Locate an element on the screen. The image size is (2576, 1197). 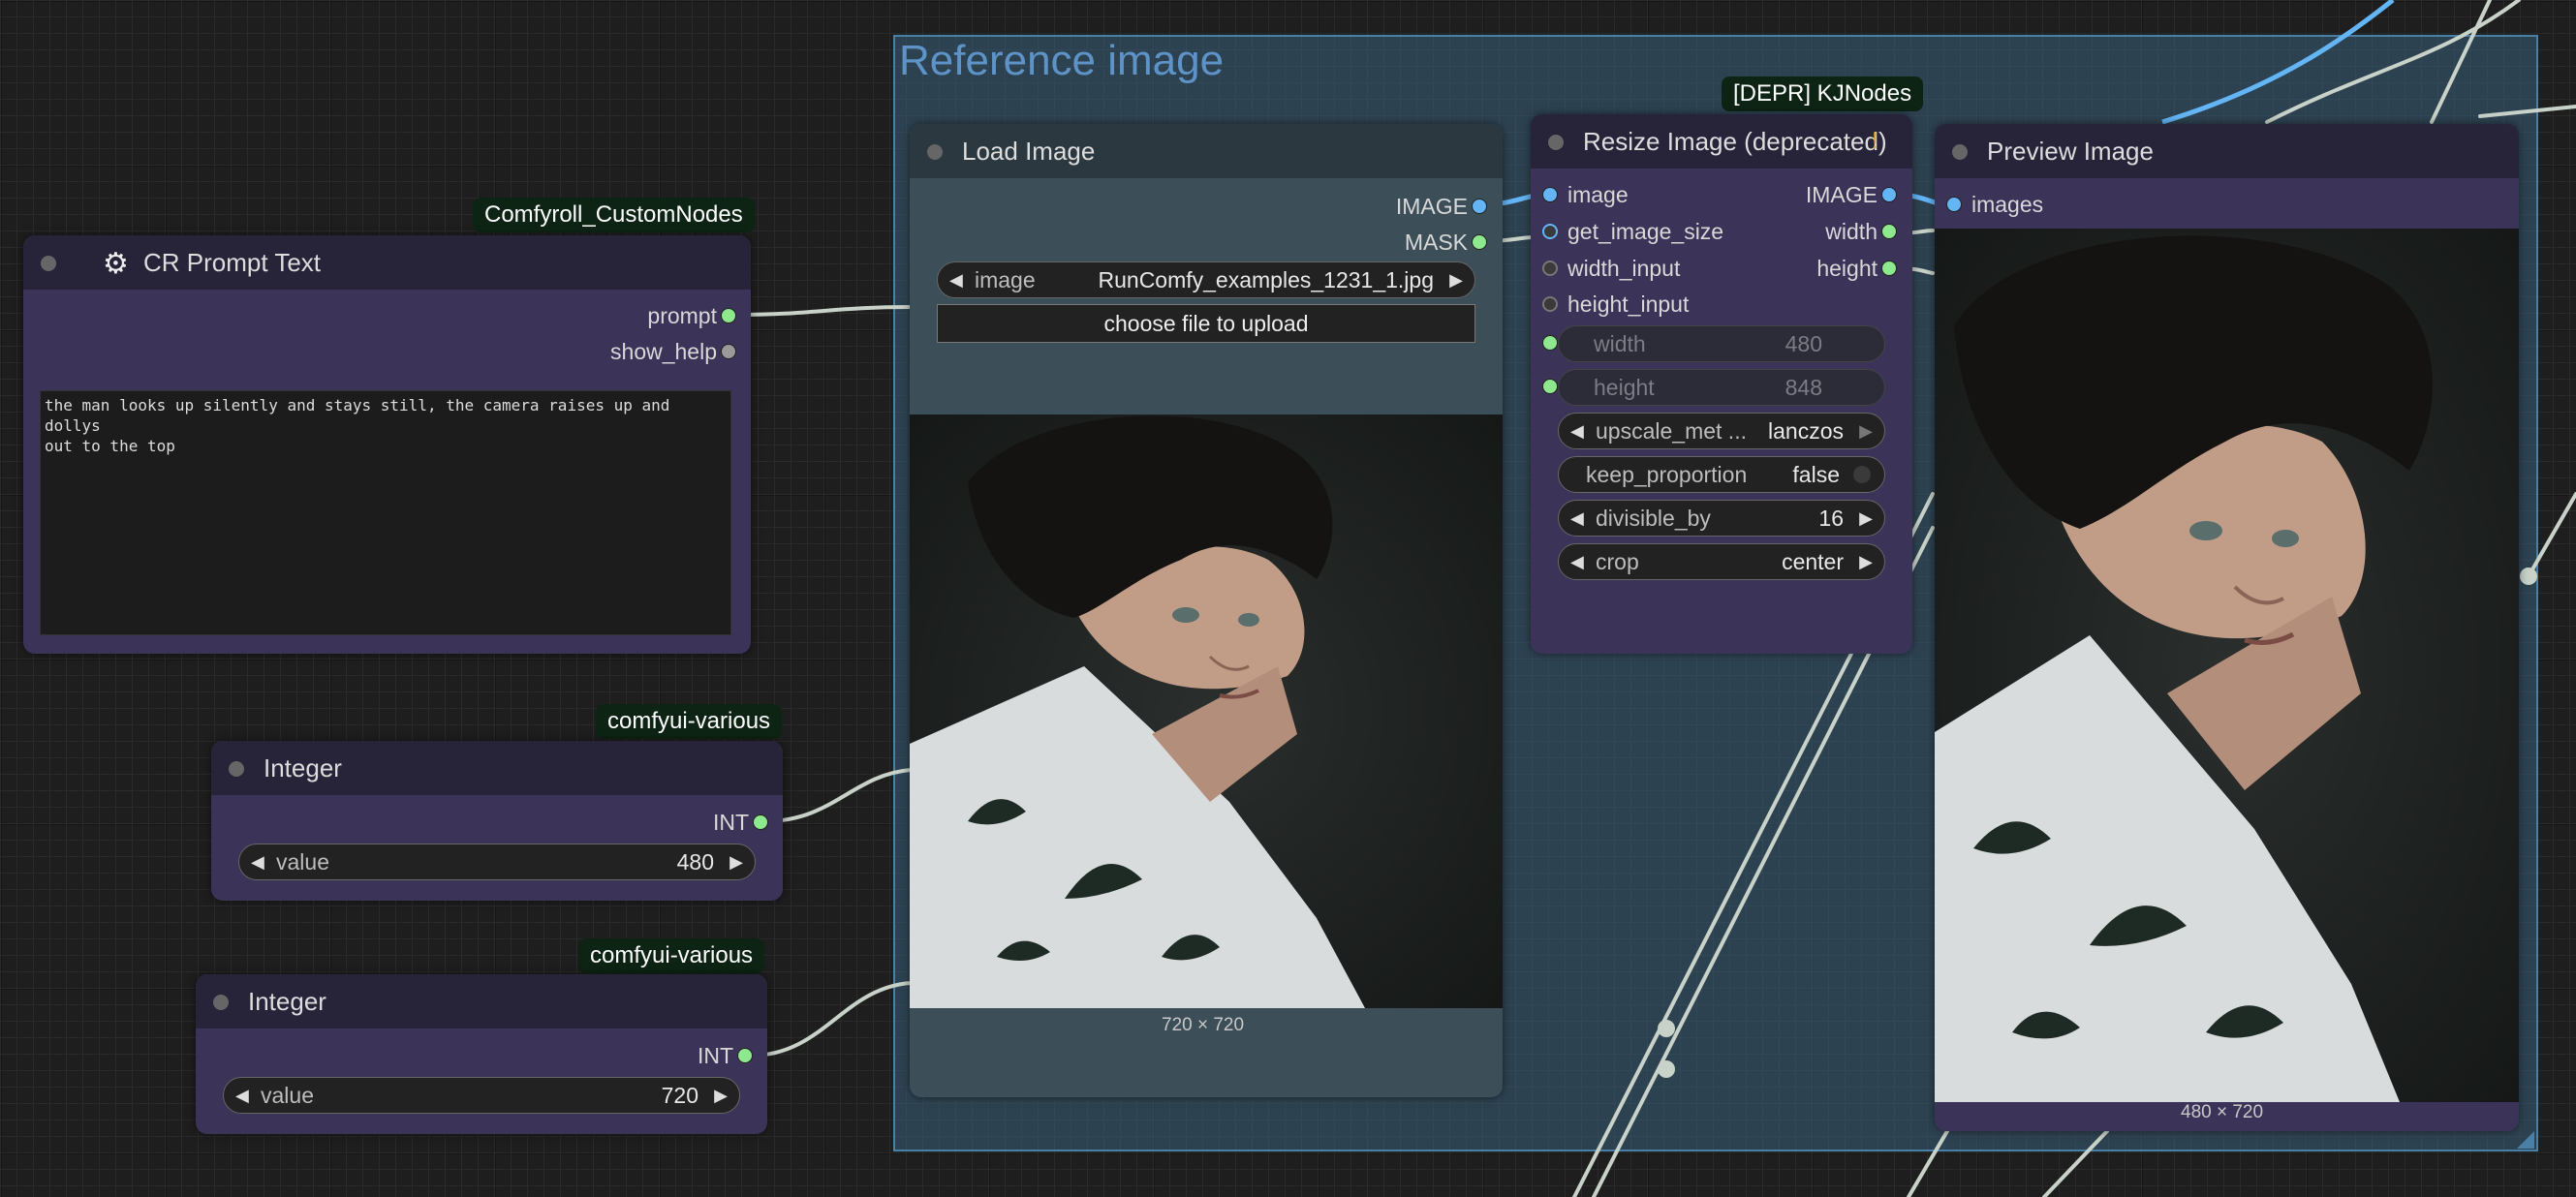
widget-label: crop is located at coordinates (1617, 561).